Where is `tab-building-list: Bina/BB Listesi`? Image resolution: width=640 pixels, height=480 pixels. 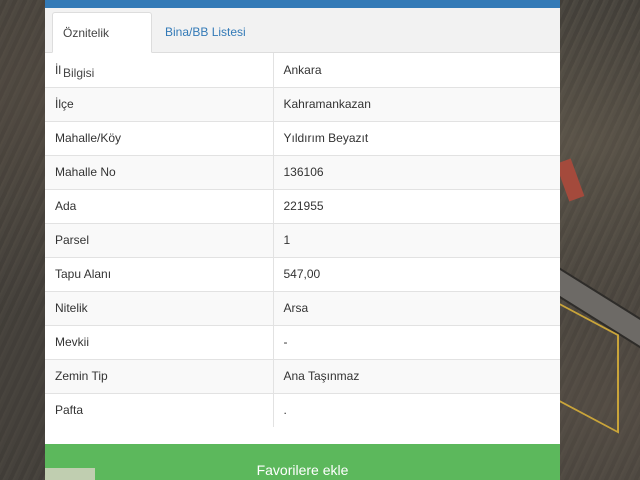
tab-building-list: Bina/BB Listesi is located at coordinates (205, 32).